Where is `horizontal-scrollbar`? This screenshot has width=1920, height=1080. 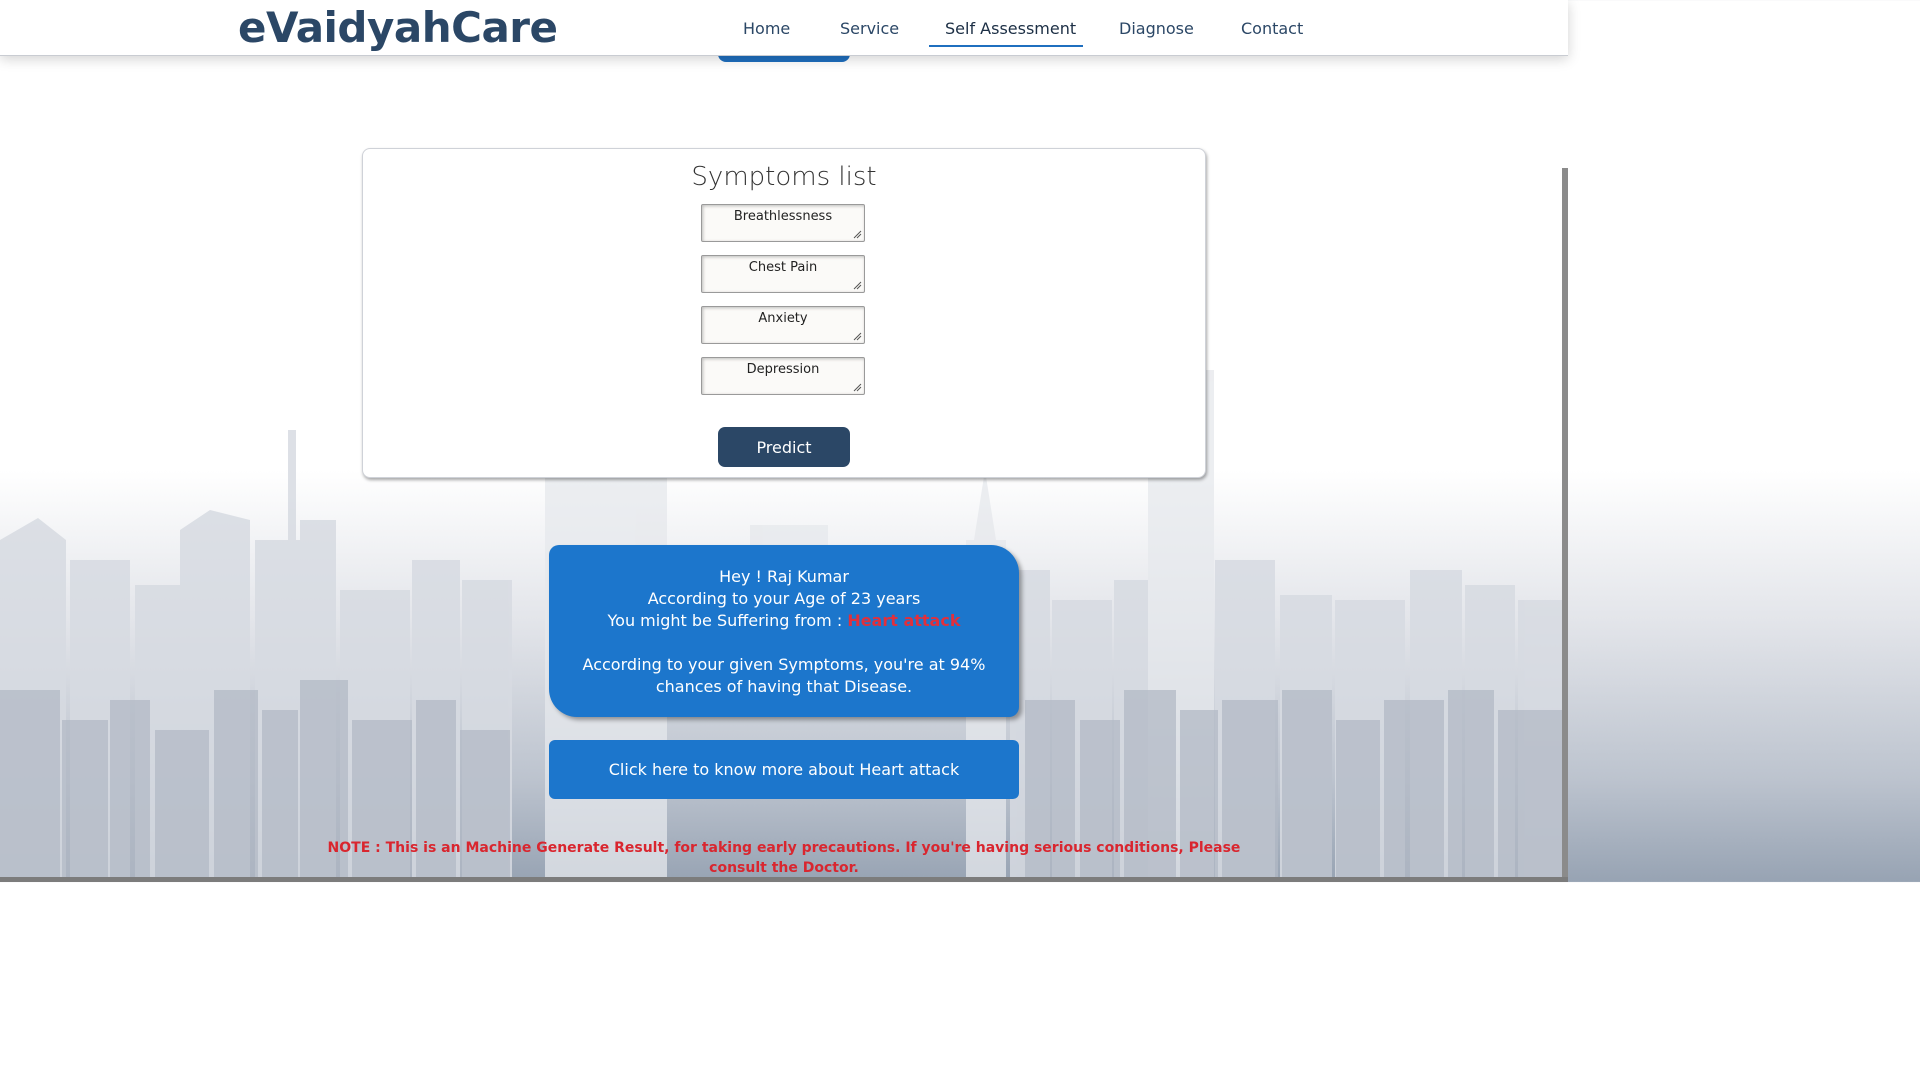 horizontal-scrollbar is located at coordinates (784, 879).